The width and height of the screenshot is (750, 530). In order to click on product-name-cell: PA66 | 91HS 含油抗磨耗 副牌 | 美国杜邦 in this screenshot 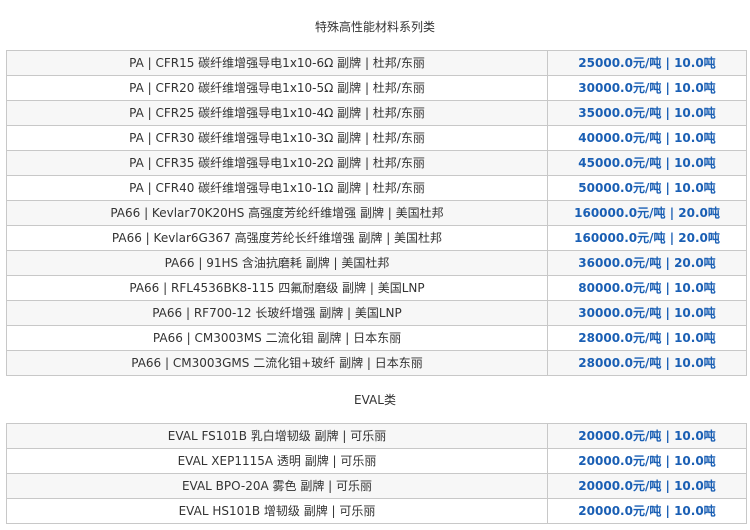, I will do `click(277, 263)`.